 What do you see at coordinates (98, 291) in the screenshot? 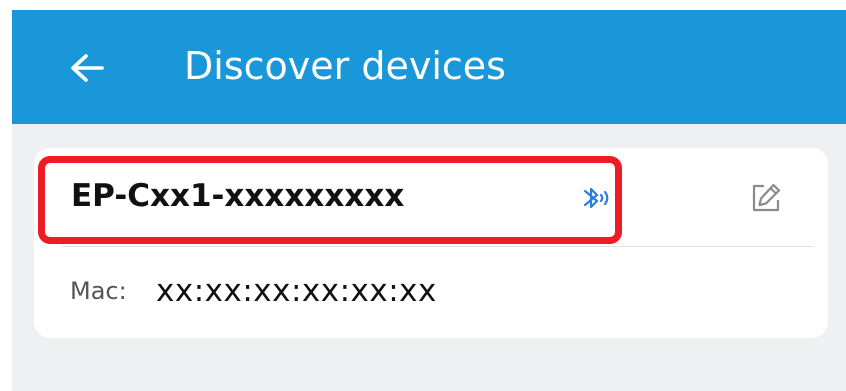
I see `mac-label: Mac:` at bounding box center [98, 291].